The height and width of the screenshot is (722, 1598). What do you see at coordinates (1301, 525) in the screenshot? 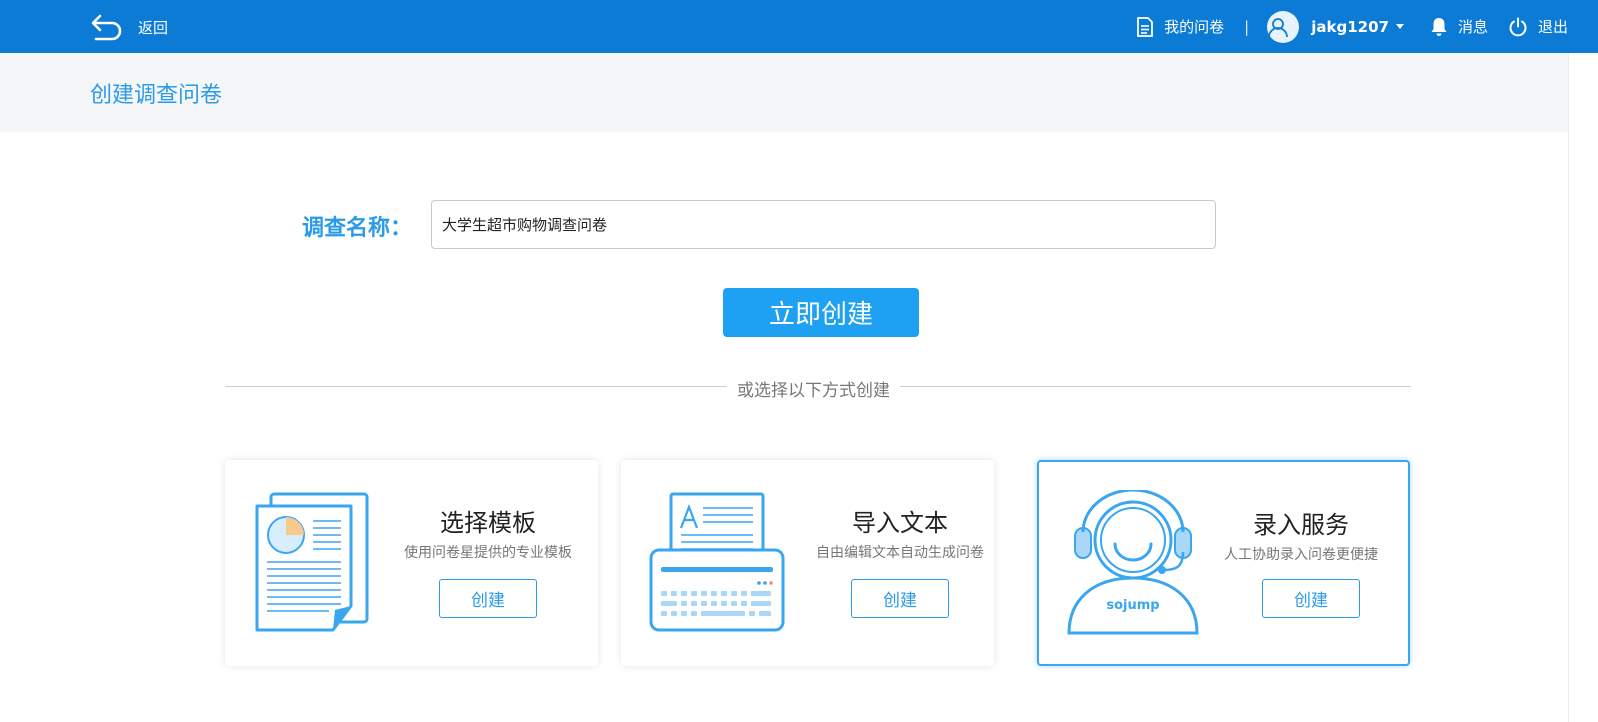
I see `card-title: 录入服务` at bounding box center [1301, 525].